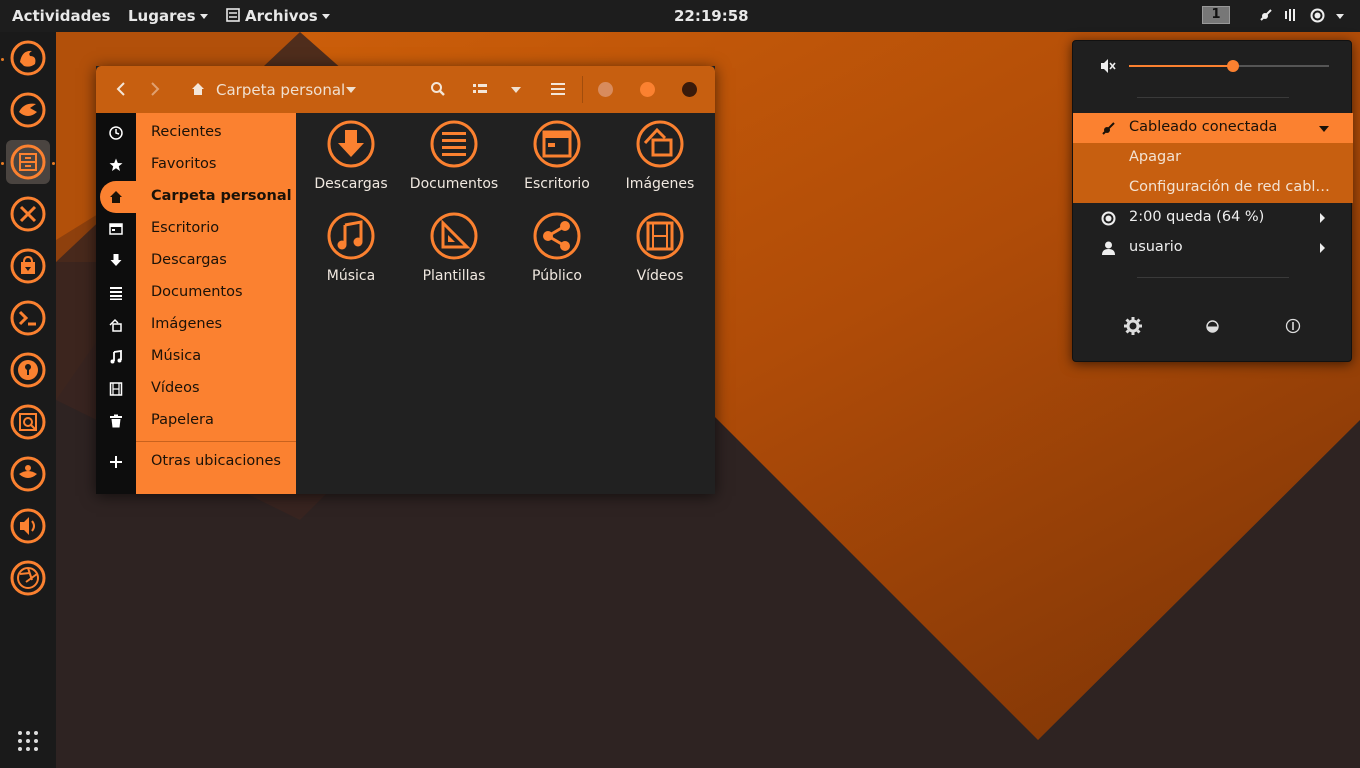 The image size is (1360, 768). I want to click on sidebar-item-descargas: Descargas, so click(196, 261).